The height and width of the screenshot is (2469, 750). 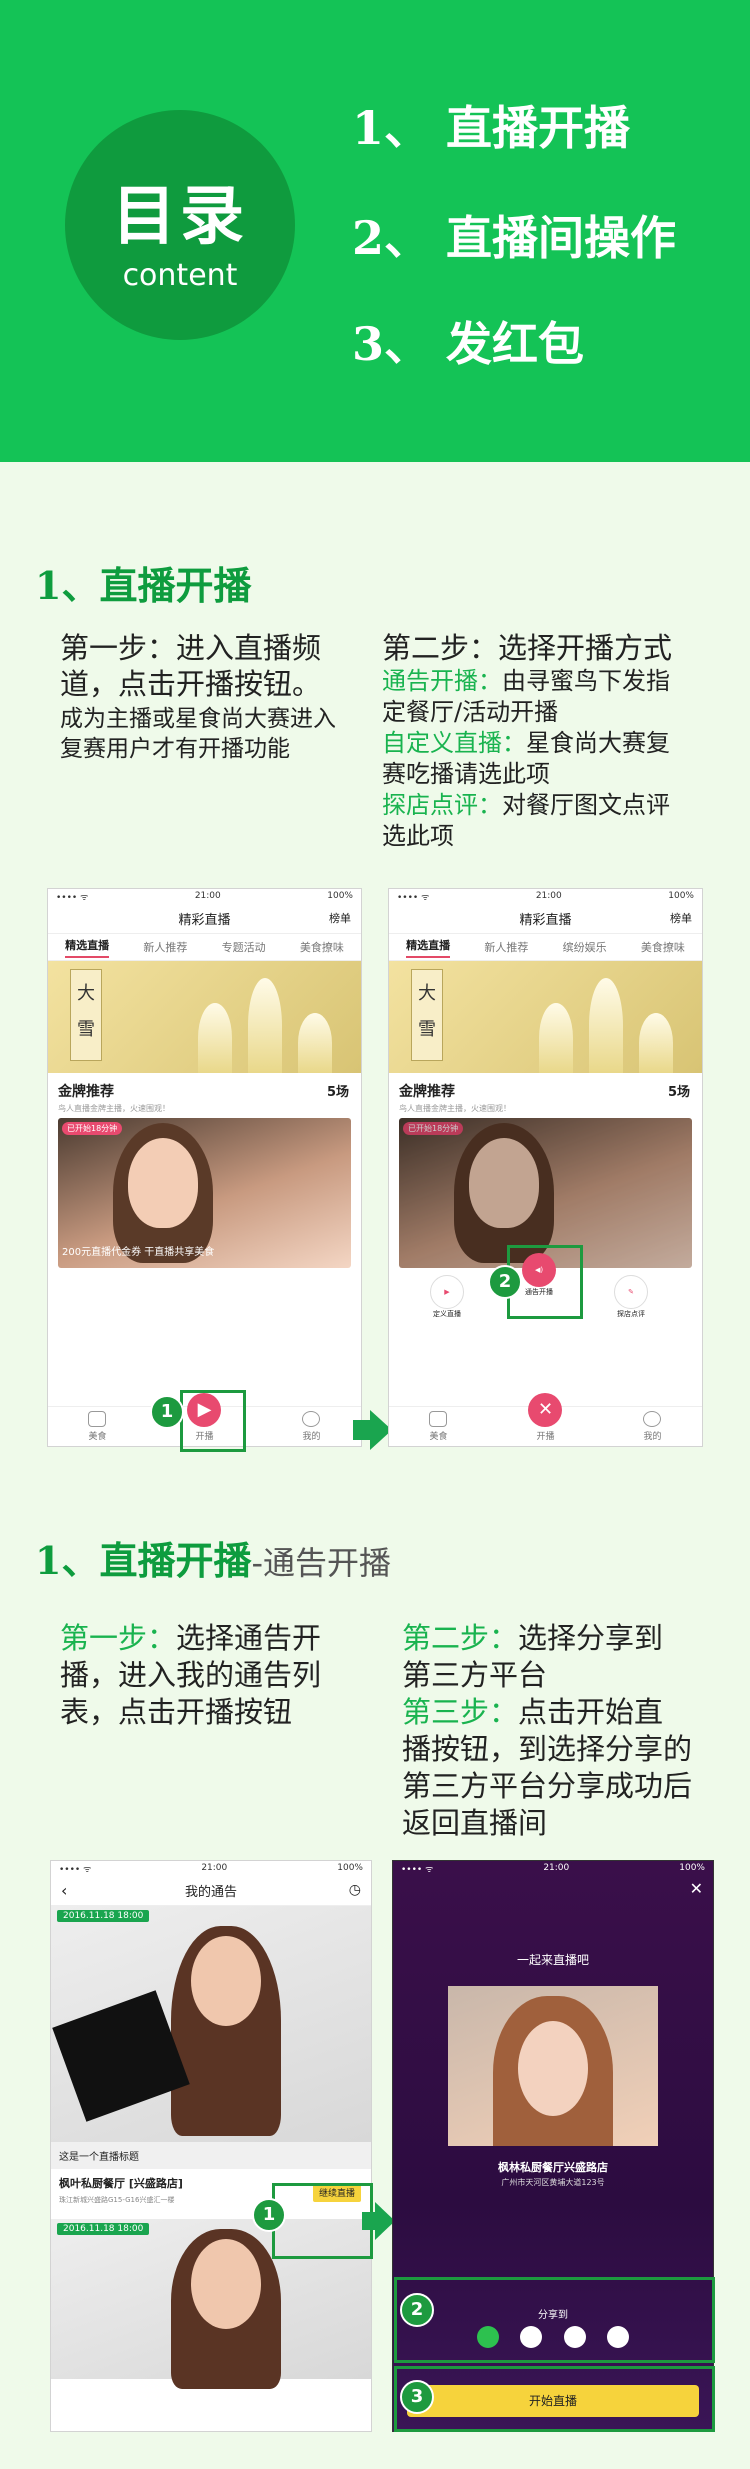 I want to click on nav-title-b: 精彩直播, so click(x=545, y=920).